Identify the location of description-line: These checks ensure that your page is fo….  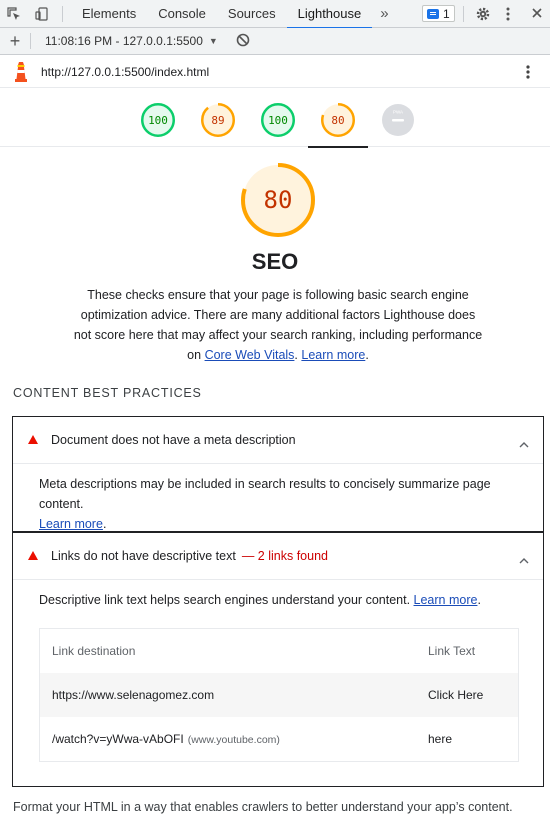
(278, 295).